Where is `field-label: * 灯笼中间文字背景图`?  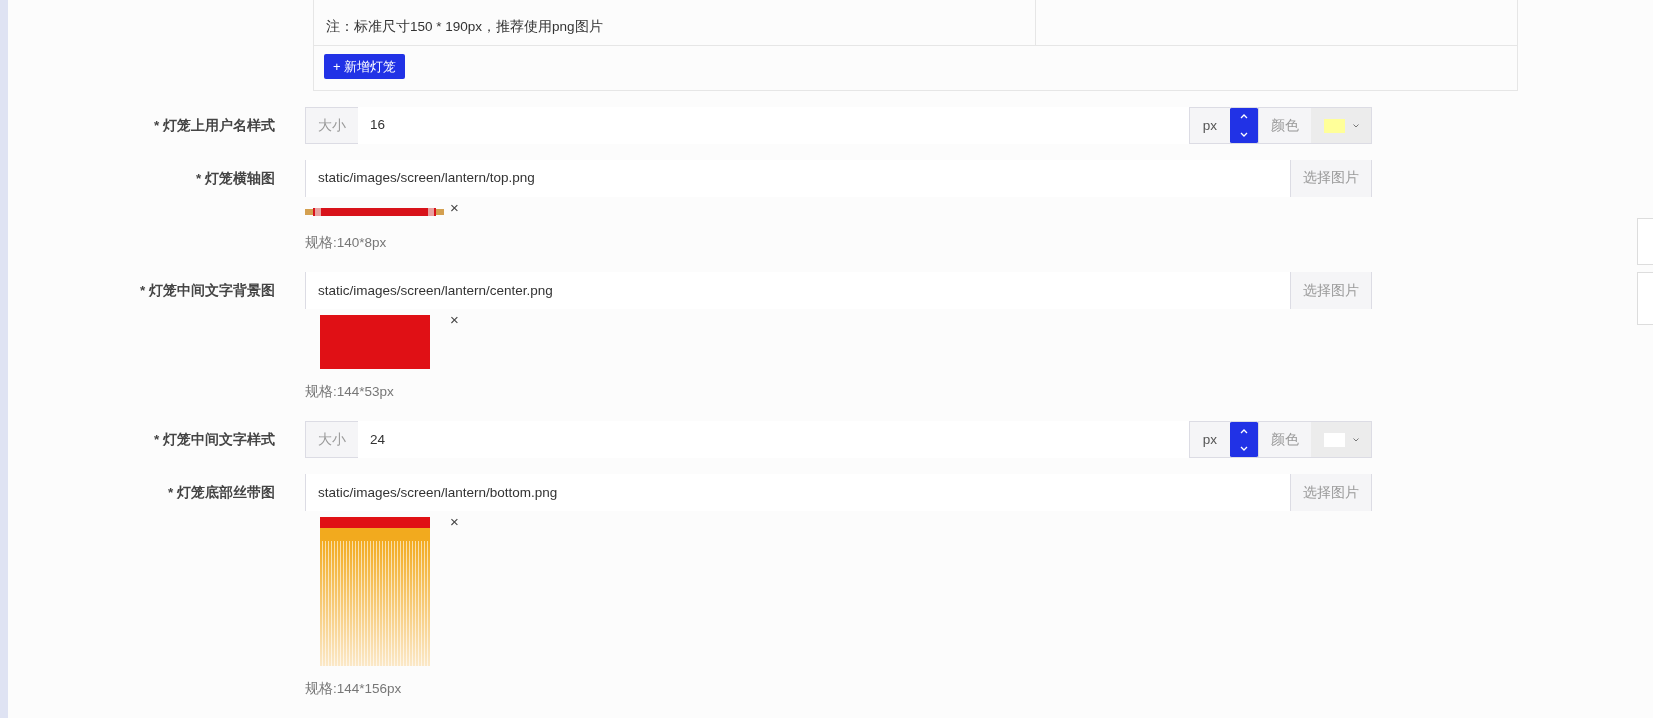 field-label: * 灯笼中间文字背景图 is located at coordinates (207, 291).